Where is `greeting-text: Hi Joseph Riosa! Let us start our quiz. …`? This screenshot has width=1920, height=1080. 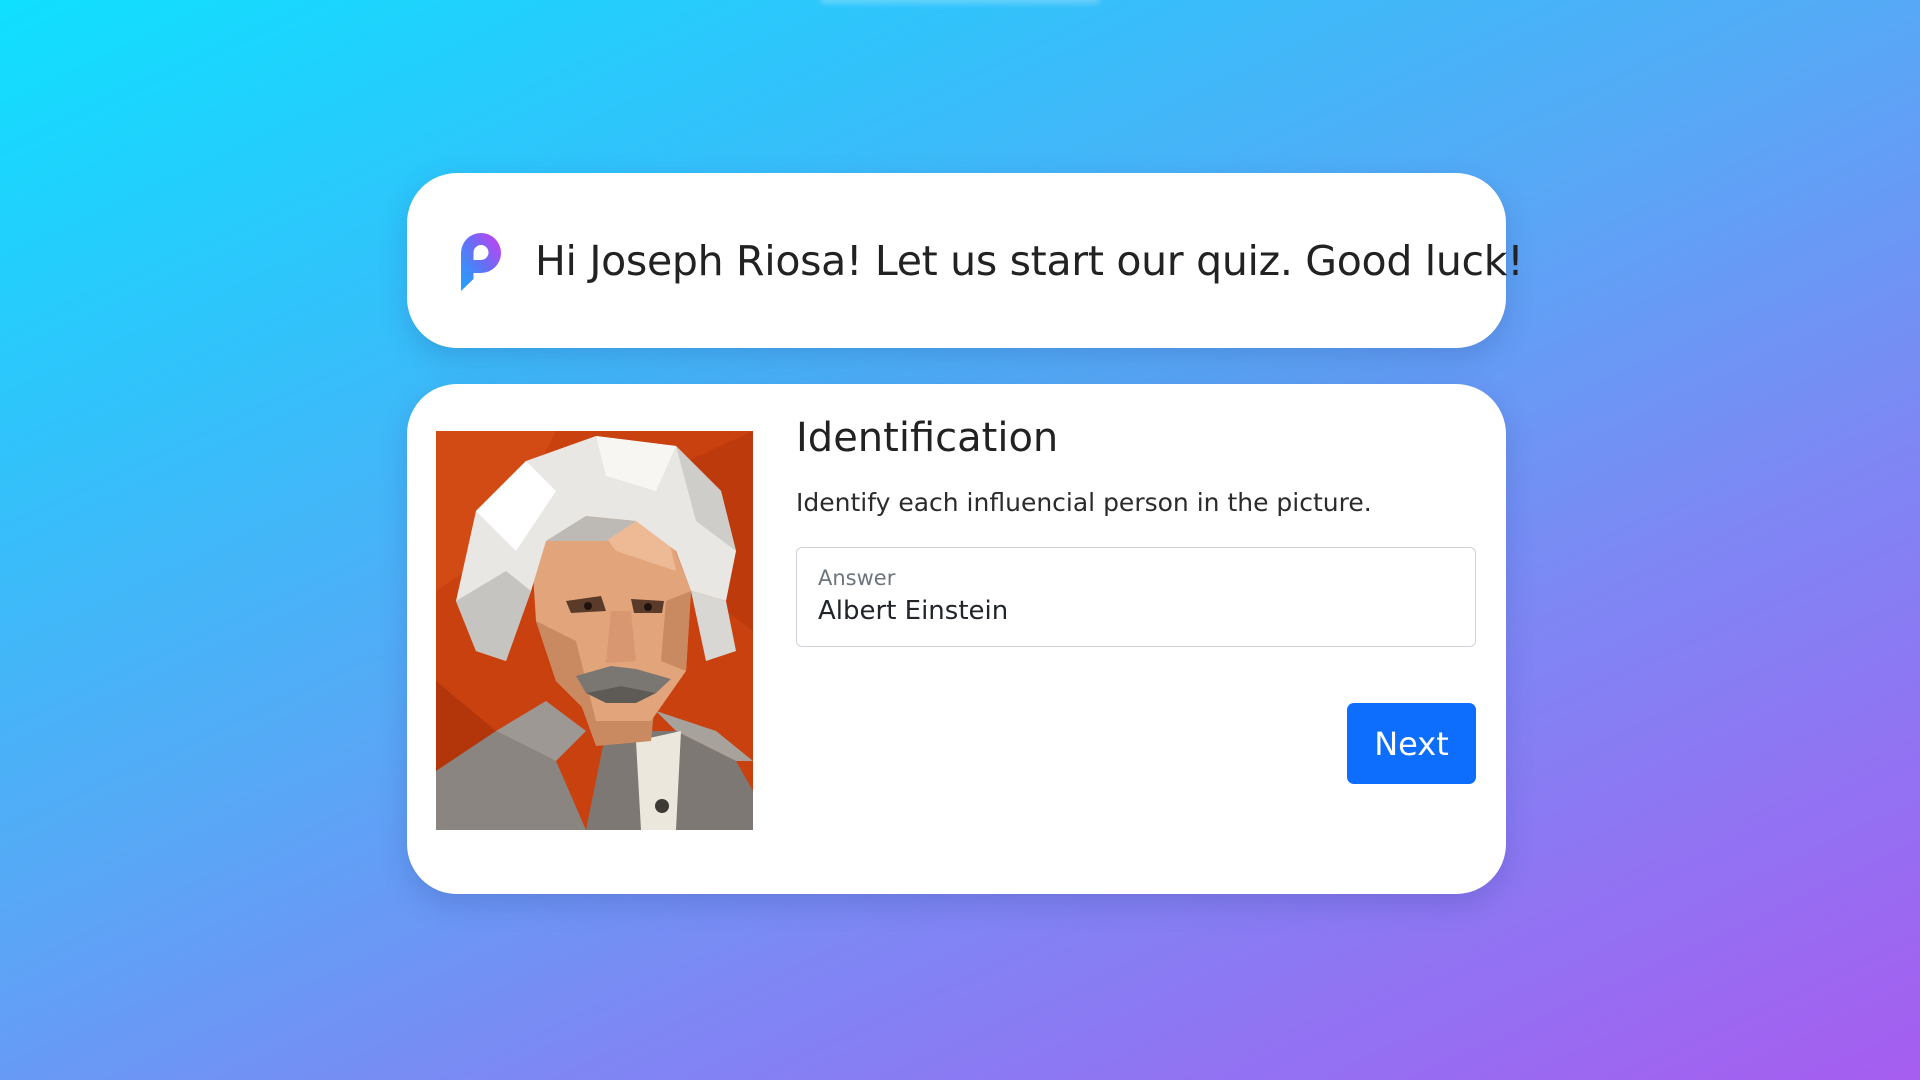 greeting-text: Hi Joseph Riosa! Let us start our quiz. … is located at coordinates (1029, 260).